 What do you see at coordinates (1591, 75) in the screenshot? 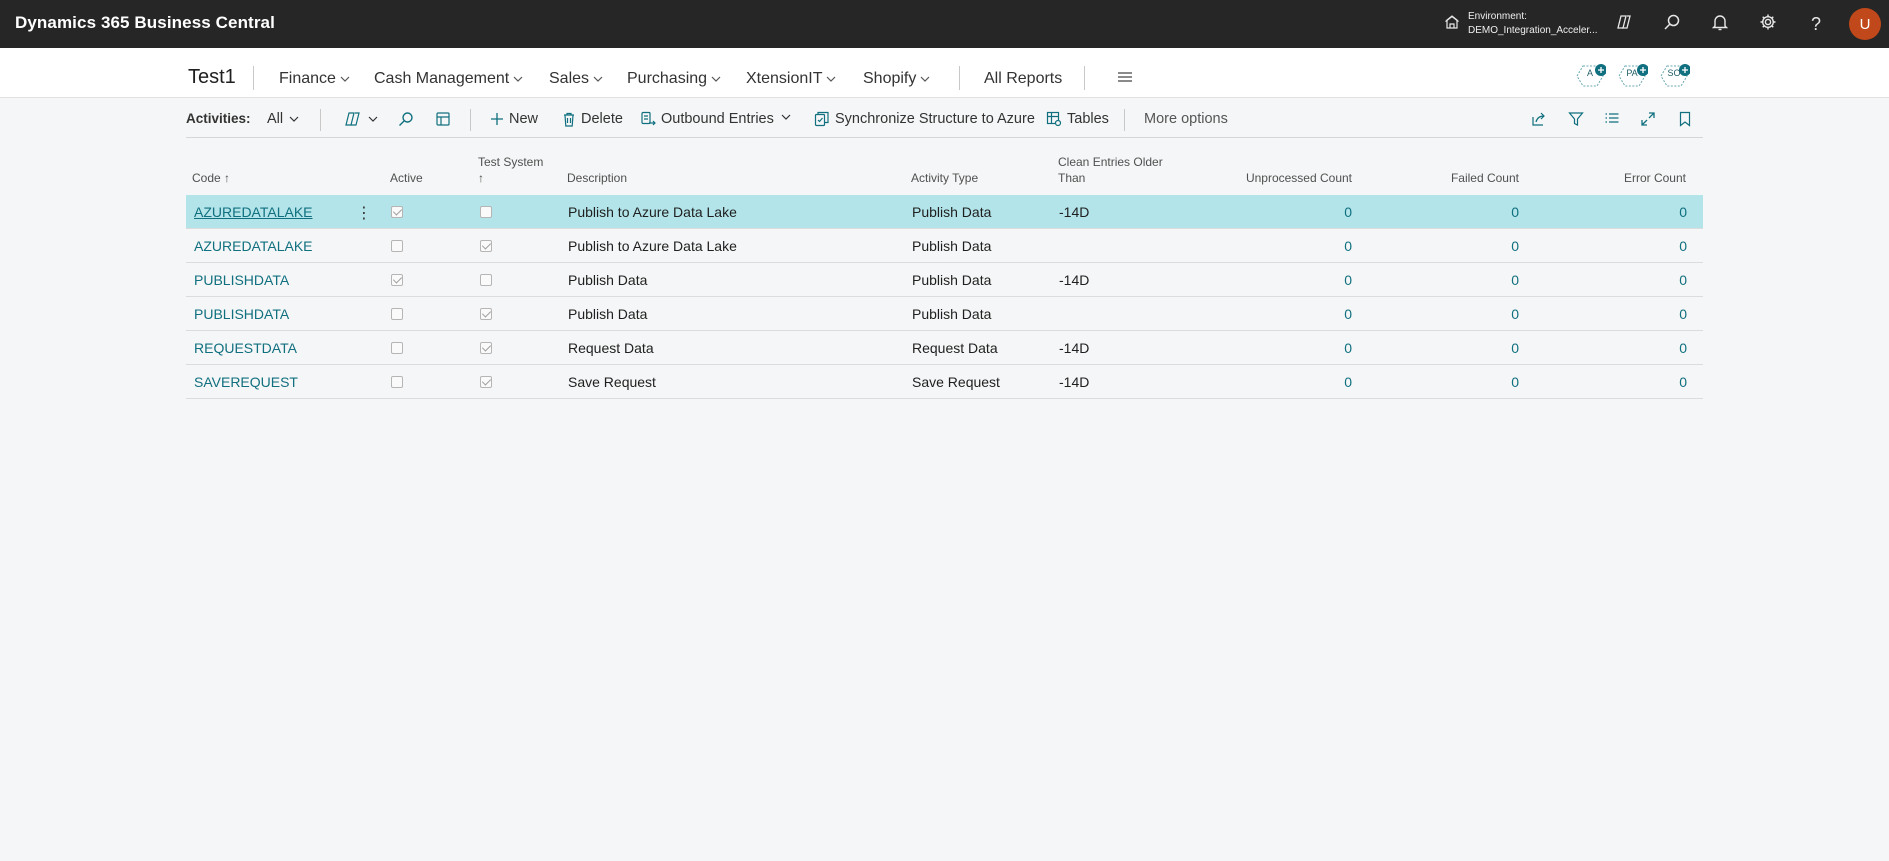
I see `role-badge-a: A` at bounding box center [1591, 75].